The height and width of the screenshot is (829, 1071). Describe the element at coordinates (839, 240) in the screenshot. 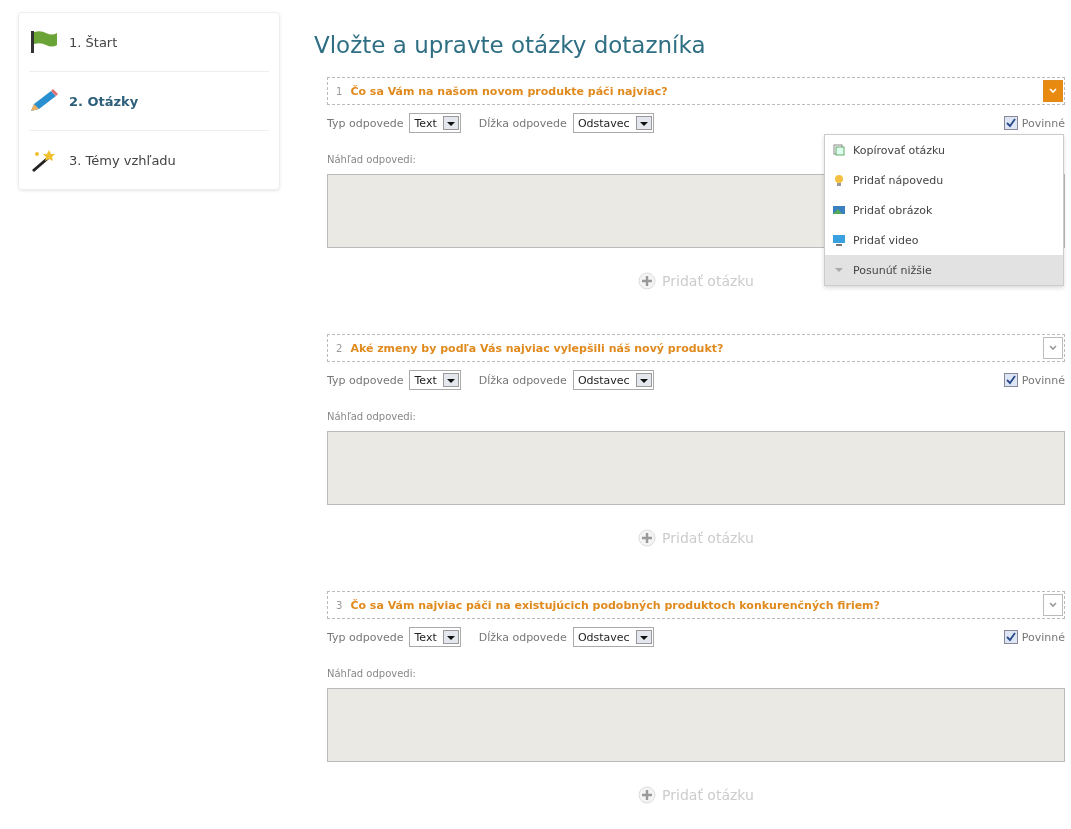

I see `monitor-icon` at that location.